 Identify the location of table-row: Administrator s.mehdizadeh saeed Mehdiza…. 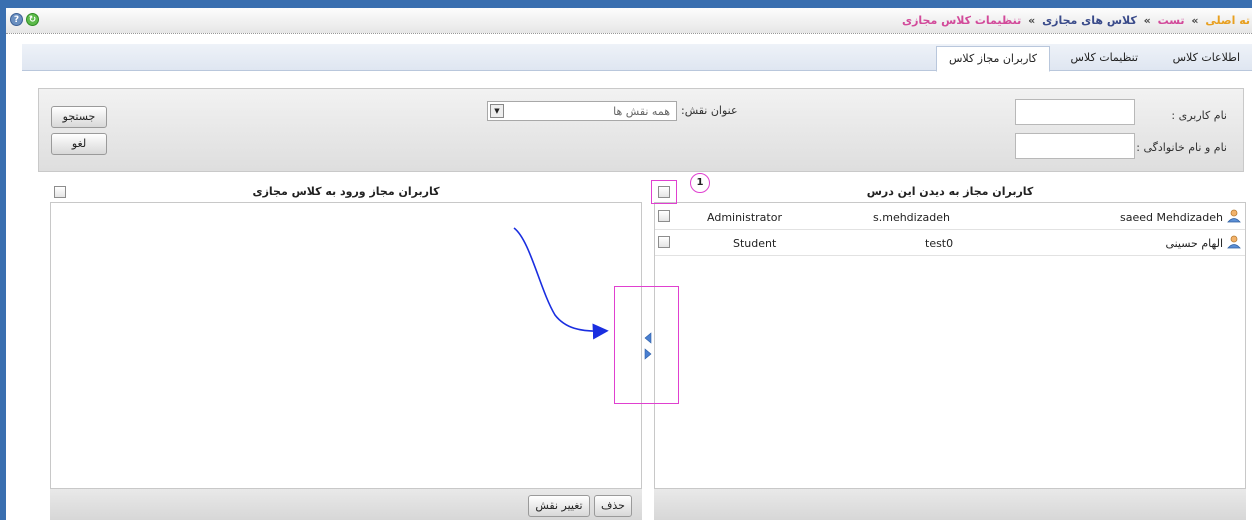
(950, 217).